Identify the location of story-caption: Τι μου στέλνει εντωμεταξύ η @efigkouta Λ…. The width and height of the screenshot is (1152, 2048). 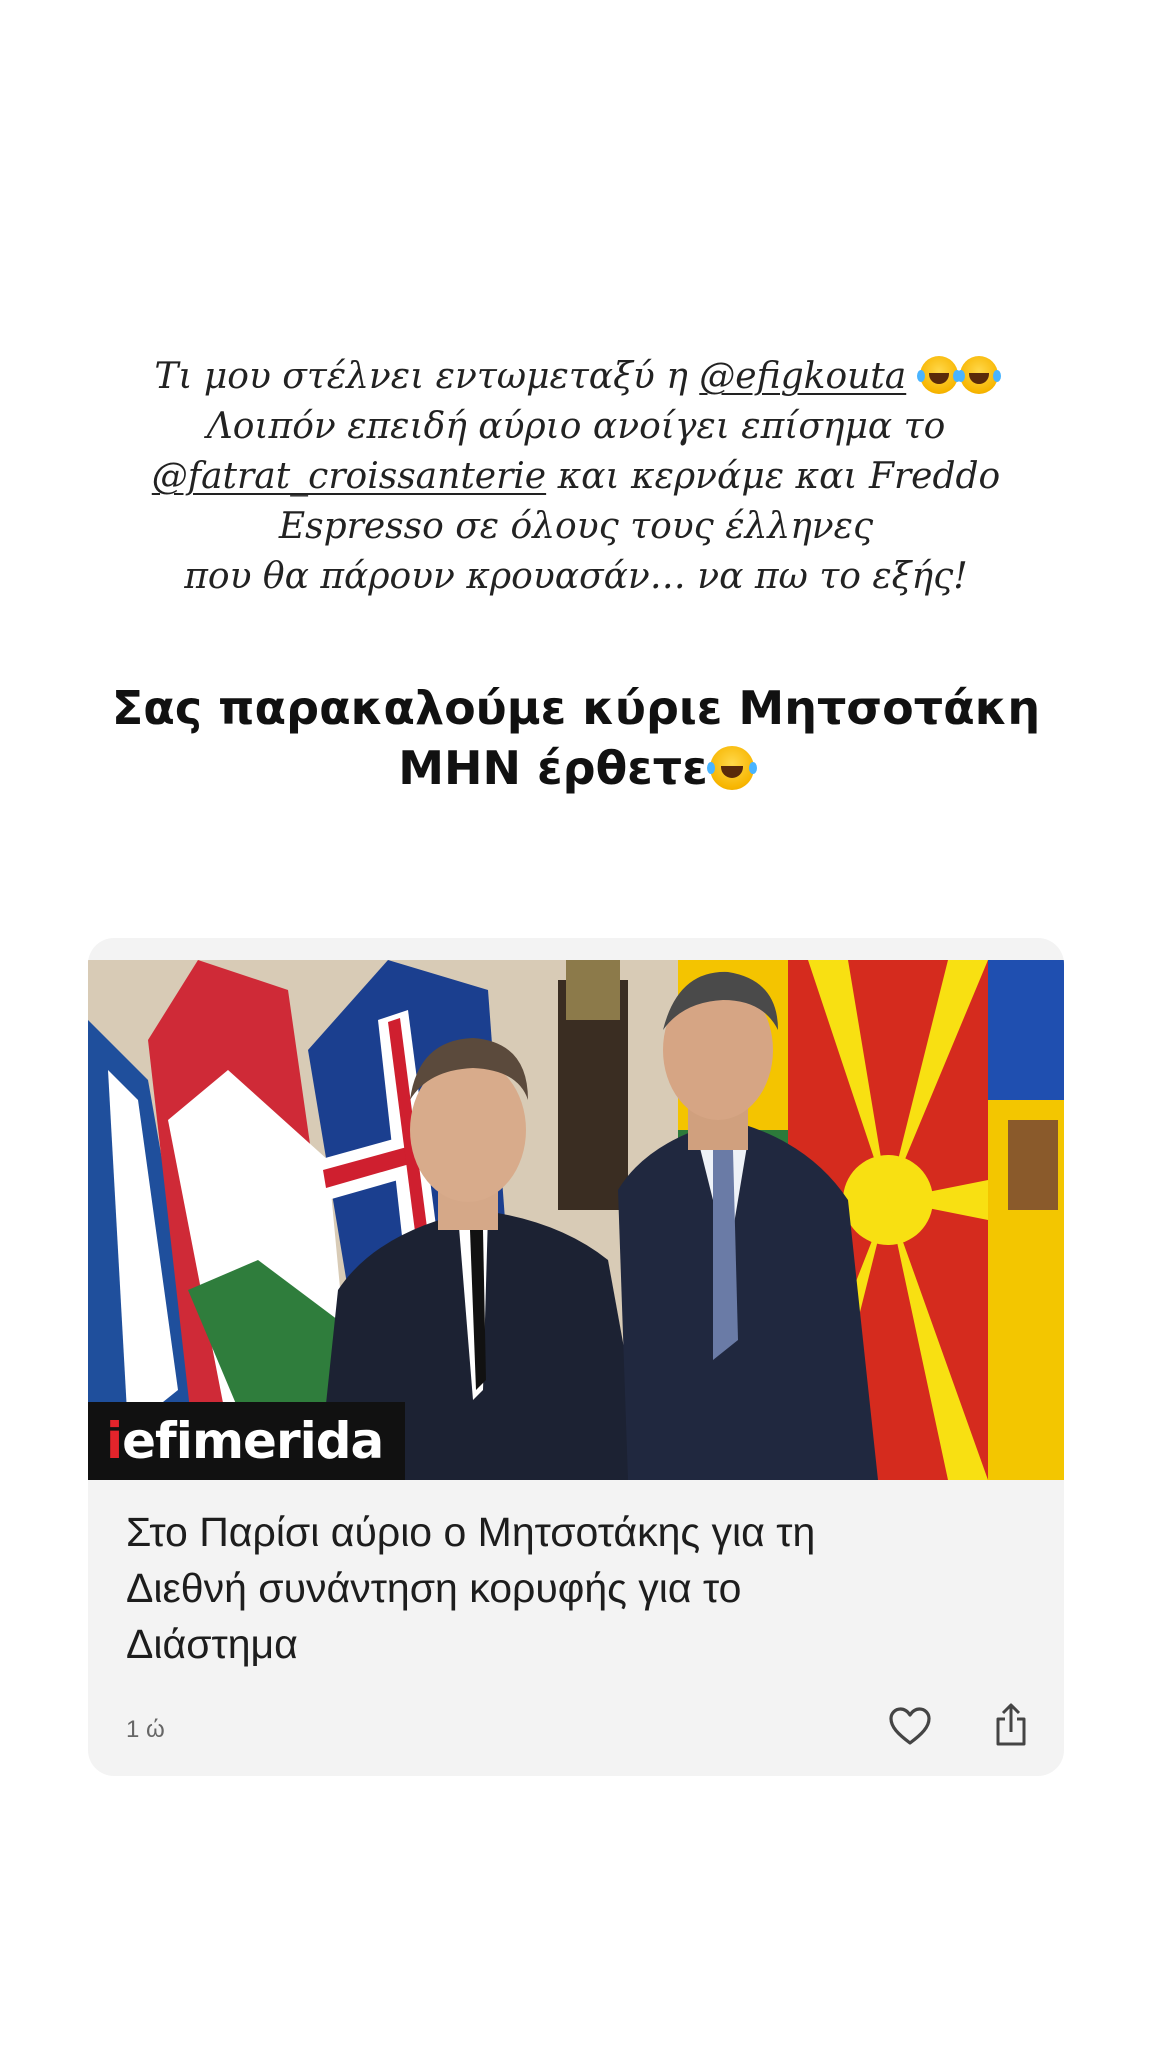
(576, 477).